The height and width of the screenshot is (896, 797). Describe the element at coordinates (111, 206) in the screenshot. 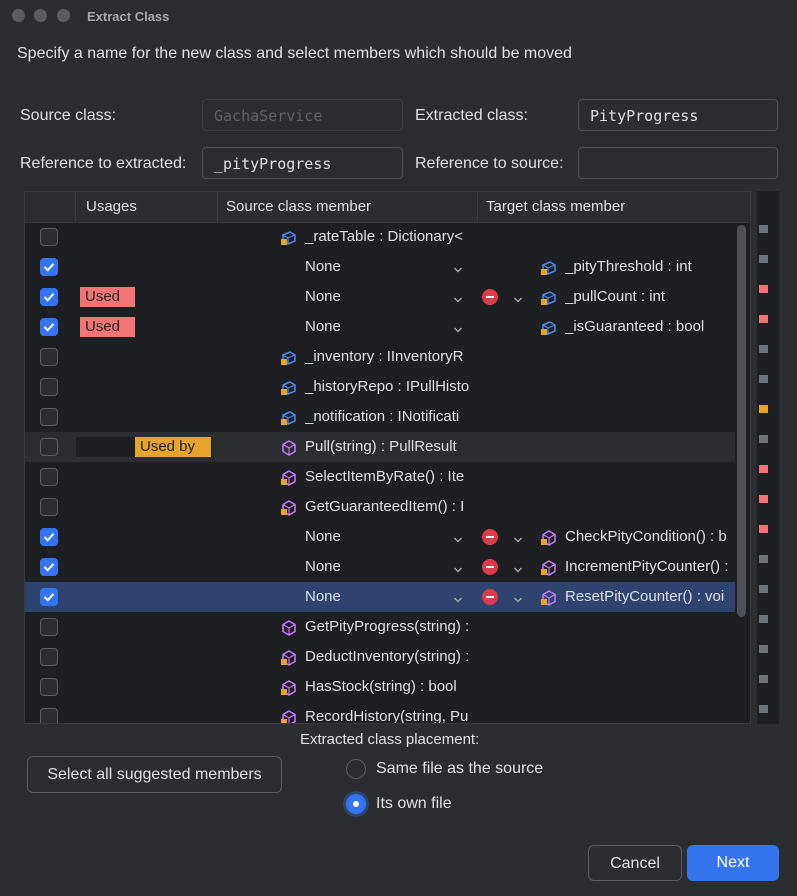

I see `usages-column-header: Usages` at that location.